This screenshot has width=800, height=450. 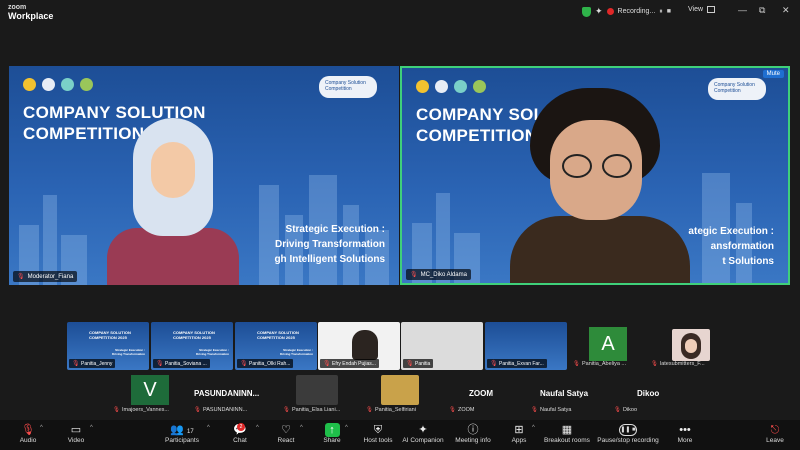 I want to click on heart-icon: ♡, so click(x=286, y=430).